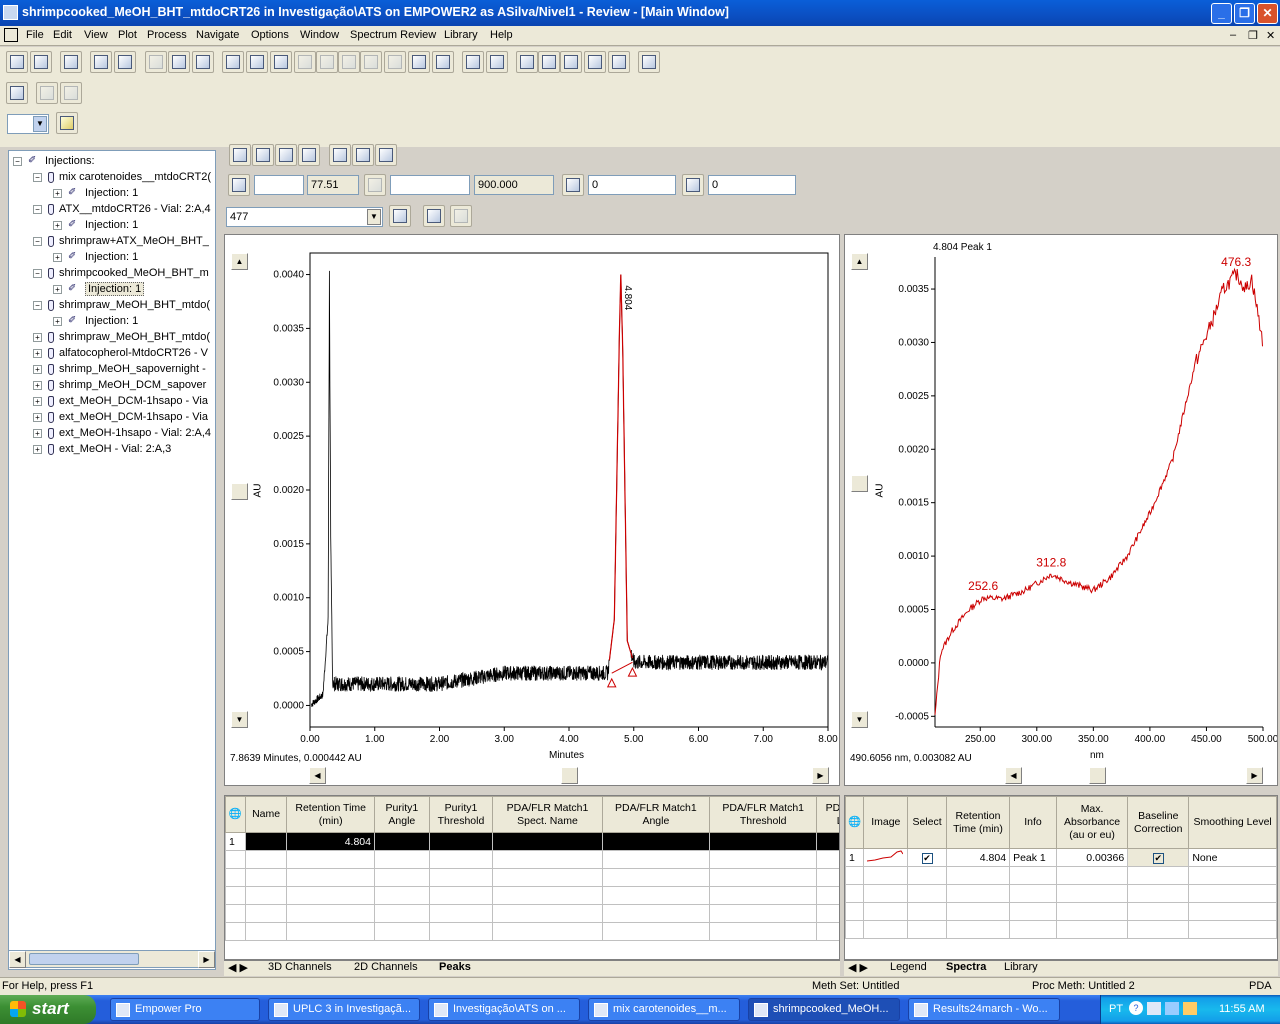  Describe the element at coordinates (101, 62) in the screenshot. I see `toolbar-tool-4-icon` at that location.